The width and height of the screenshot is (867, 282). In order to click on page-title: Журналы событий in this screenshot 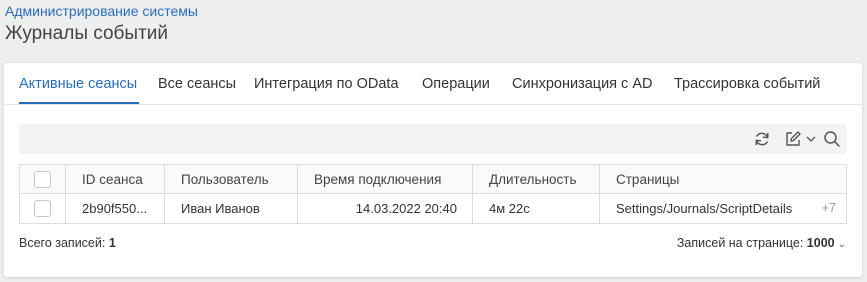, I will do `click(87, 33)`.